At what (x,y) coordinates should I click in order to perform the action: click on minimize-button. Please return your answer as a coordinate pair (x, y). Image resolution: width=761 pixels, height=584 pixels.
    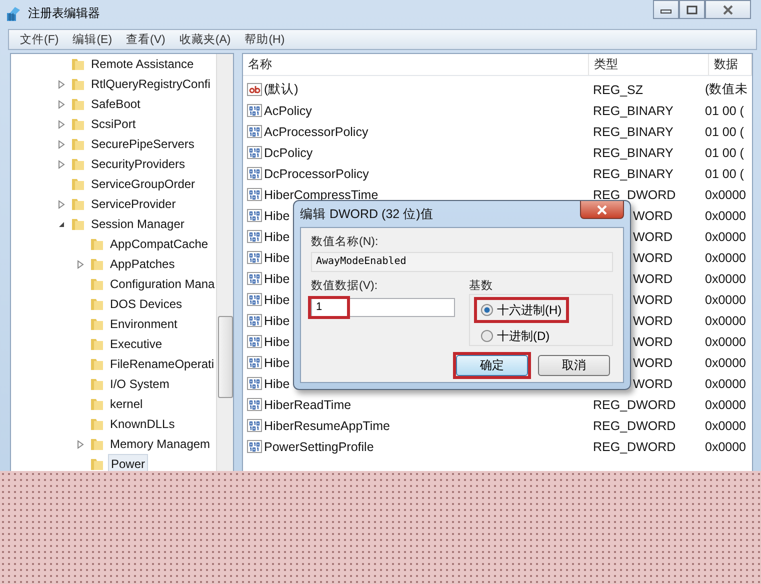
    Looking at the image, I should click on (666, 9).